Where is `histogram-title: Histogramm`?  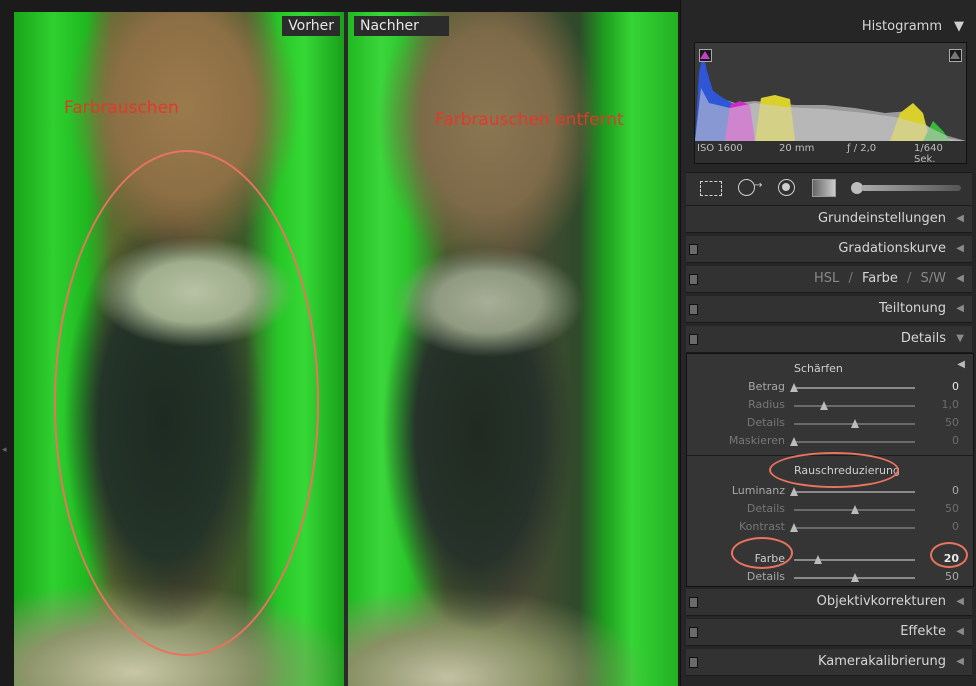 histogram-title: Histogramm is located at coordinates (901, 26).